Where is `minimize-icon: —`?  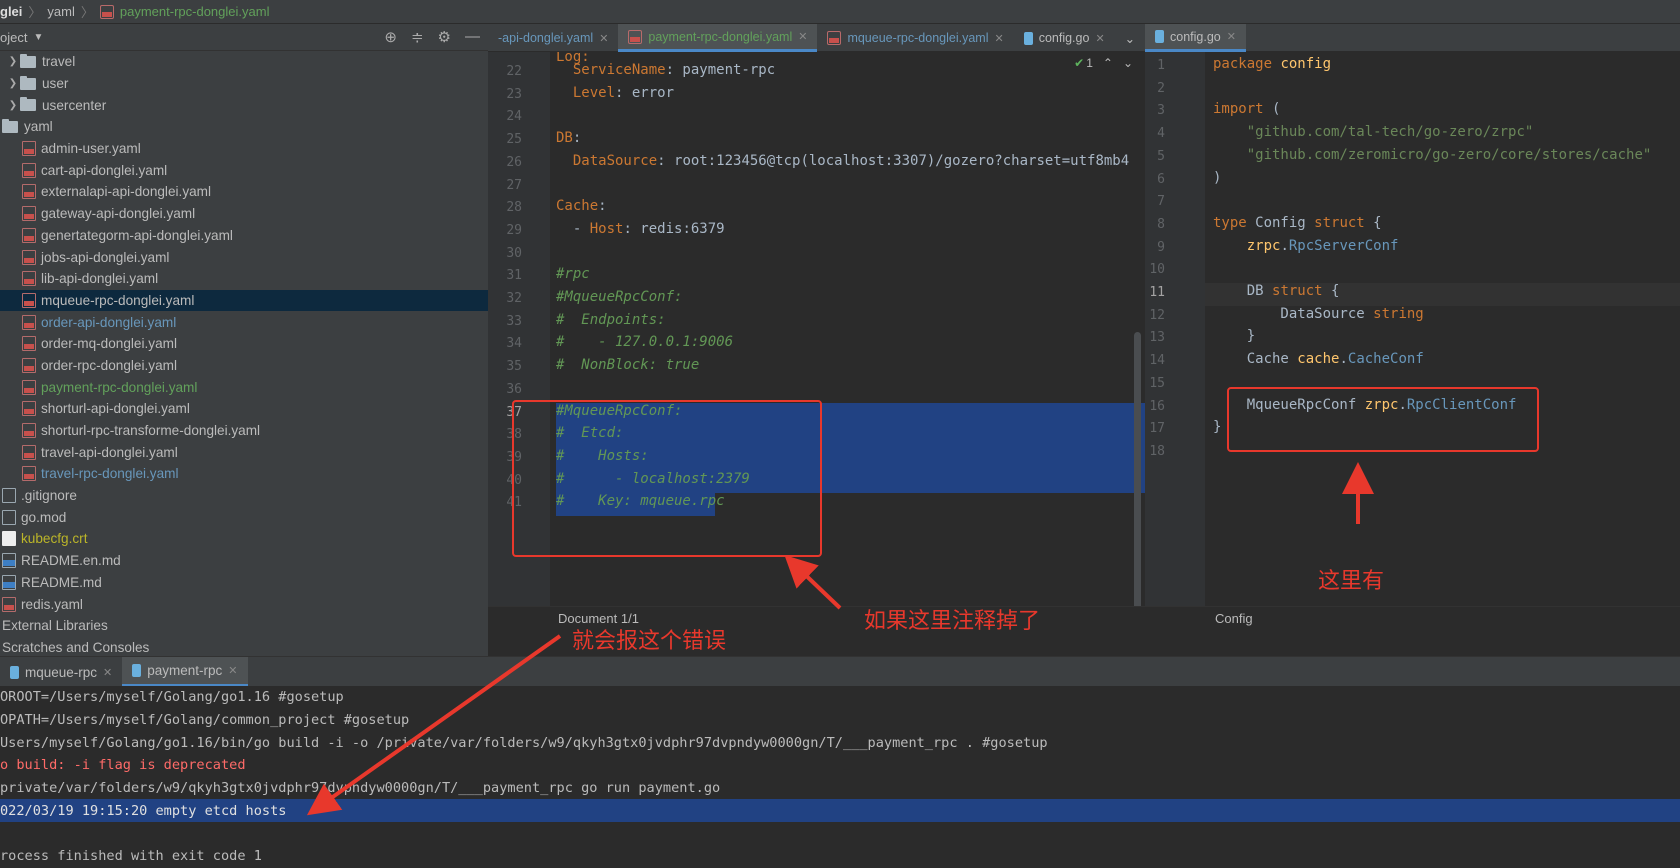
minimize-icon: — is located at coordinates (472, 37).